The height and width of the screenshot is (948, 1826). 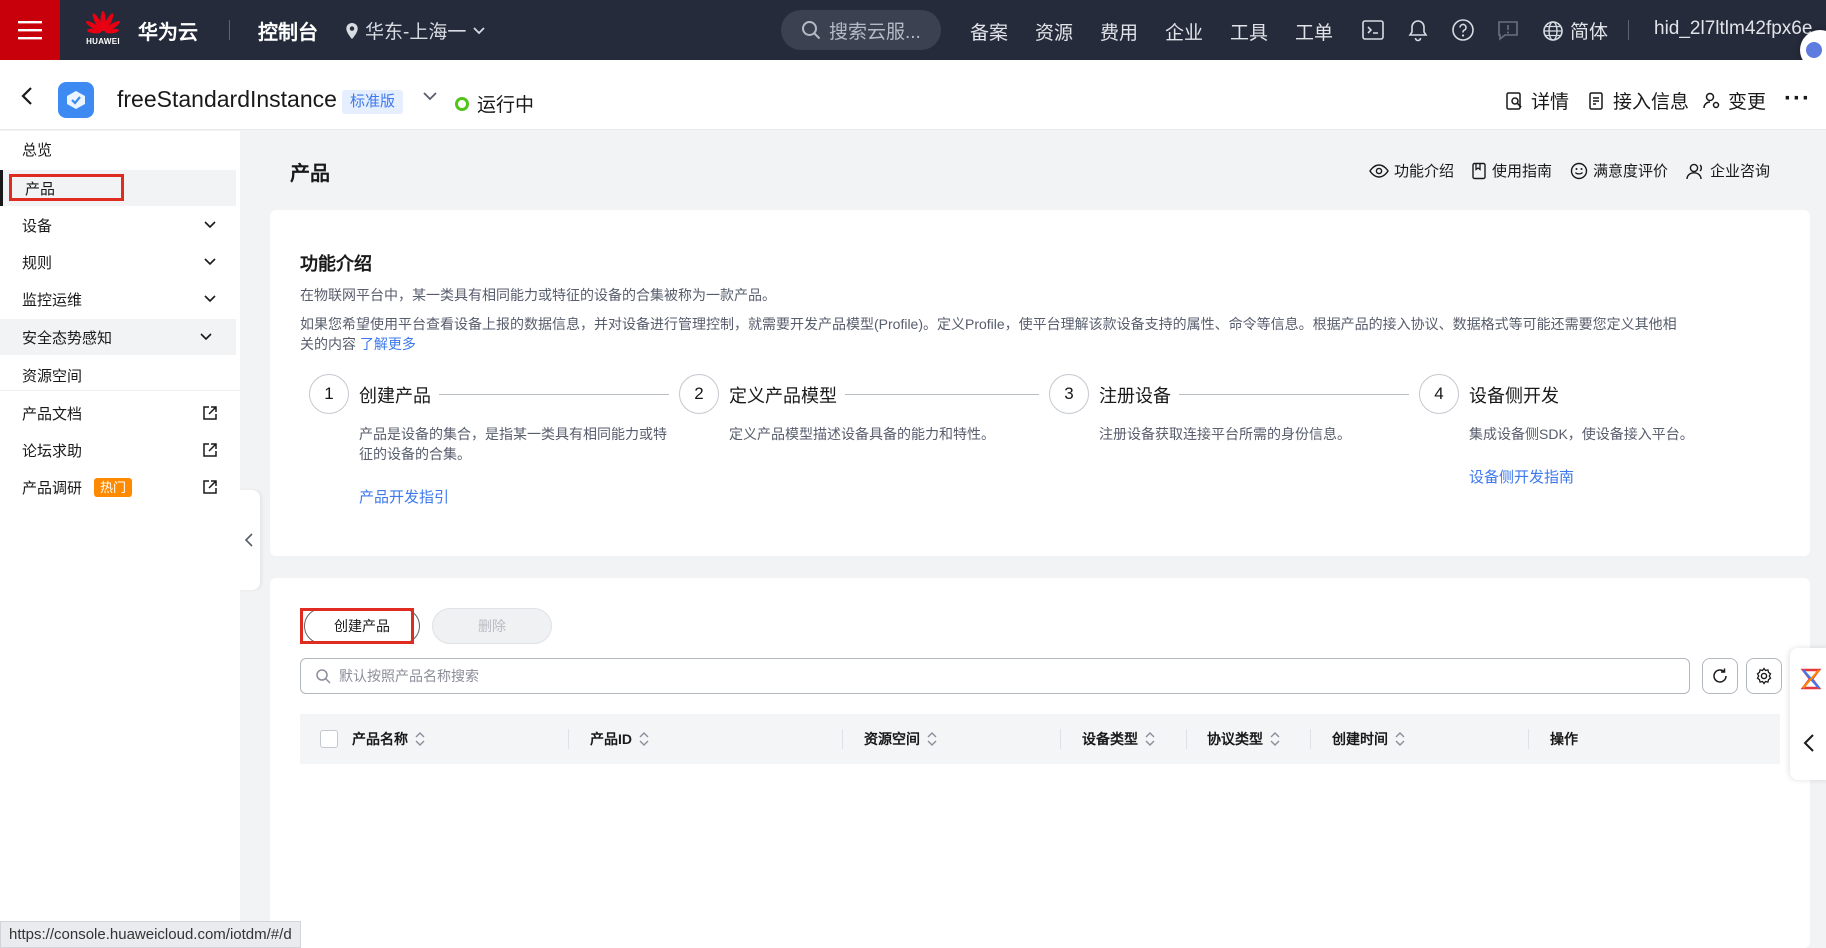 What do you see at coordinates (1797, 99) in the screenshot?
I see `more-options-icon: ···` at bounding box center [1797, 99].